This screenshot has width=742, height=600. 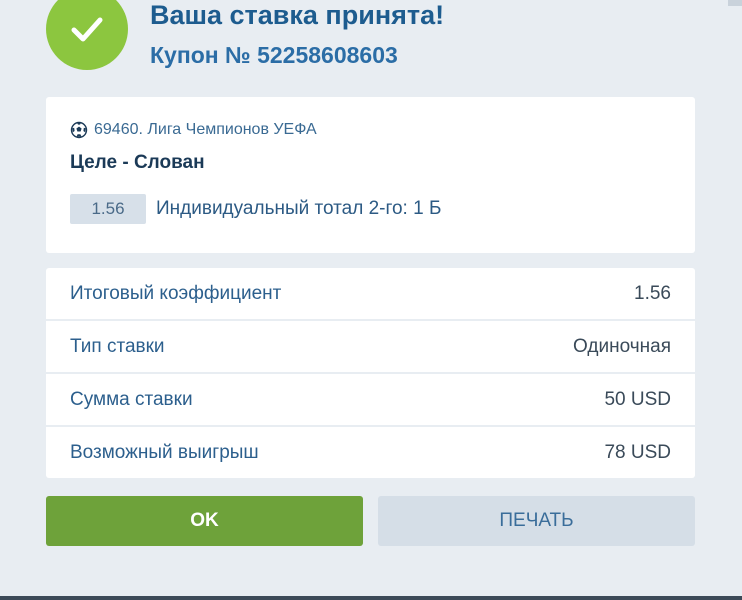 I want to click on match-name: Целе - Слован, so click(x=137, y=162).